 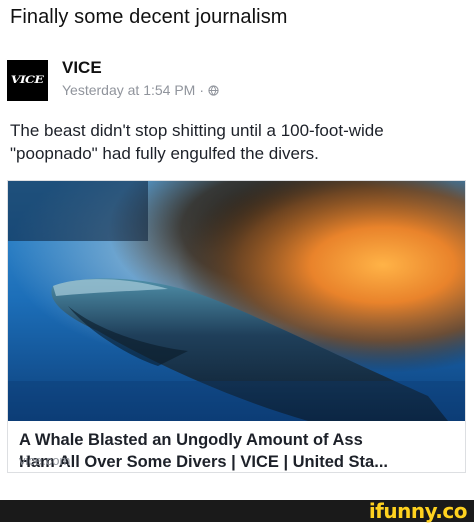 What do you see at coordinates (82, 68) in the screenshot?
I see `page-name-link: VICE` at bounding box center [82, 68].